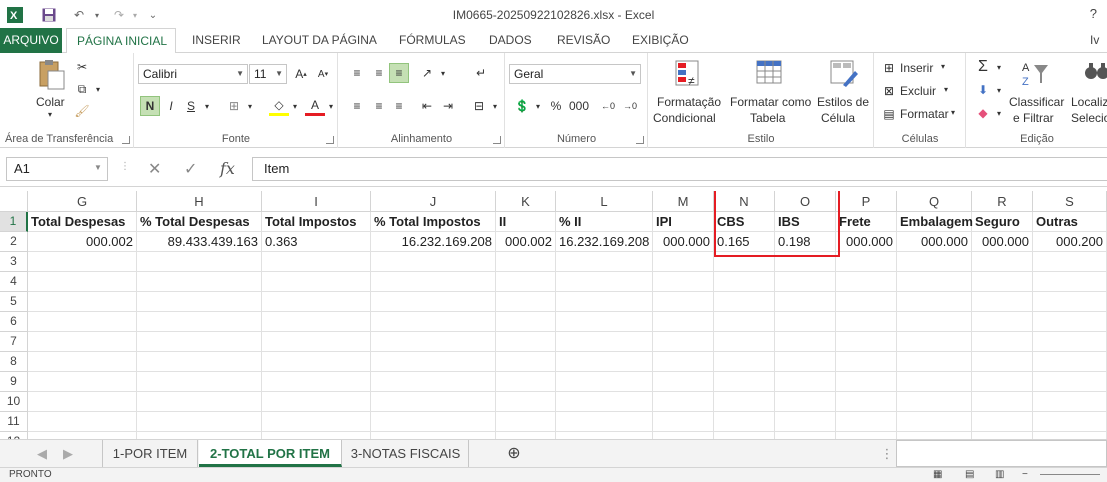 The width and height of the screenshot is (1107, 482). I want to click on insert-dropdown-icon: ▾, so click(943, 66).